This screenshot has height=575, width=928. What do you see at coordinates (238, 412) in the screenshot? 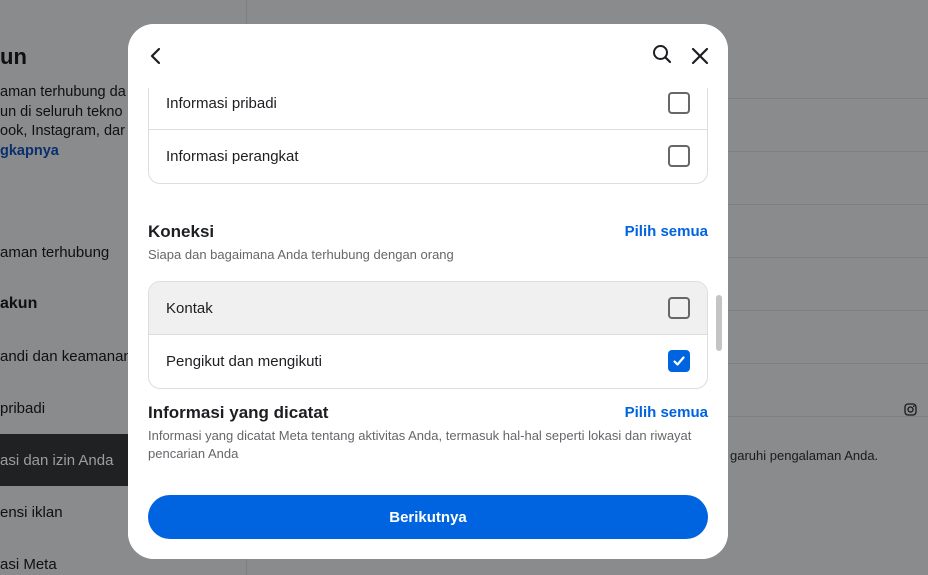
I see `section-title-logged-info: Informasi yang dicatat` at bounding box center [238, 412].